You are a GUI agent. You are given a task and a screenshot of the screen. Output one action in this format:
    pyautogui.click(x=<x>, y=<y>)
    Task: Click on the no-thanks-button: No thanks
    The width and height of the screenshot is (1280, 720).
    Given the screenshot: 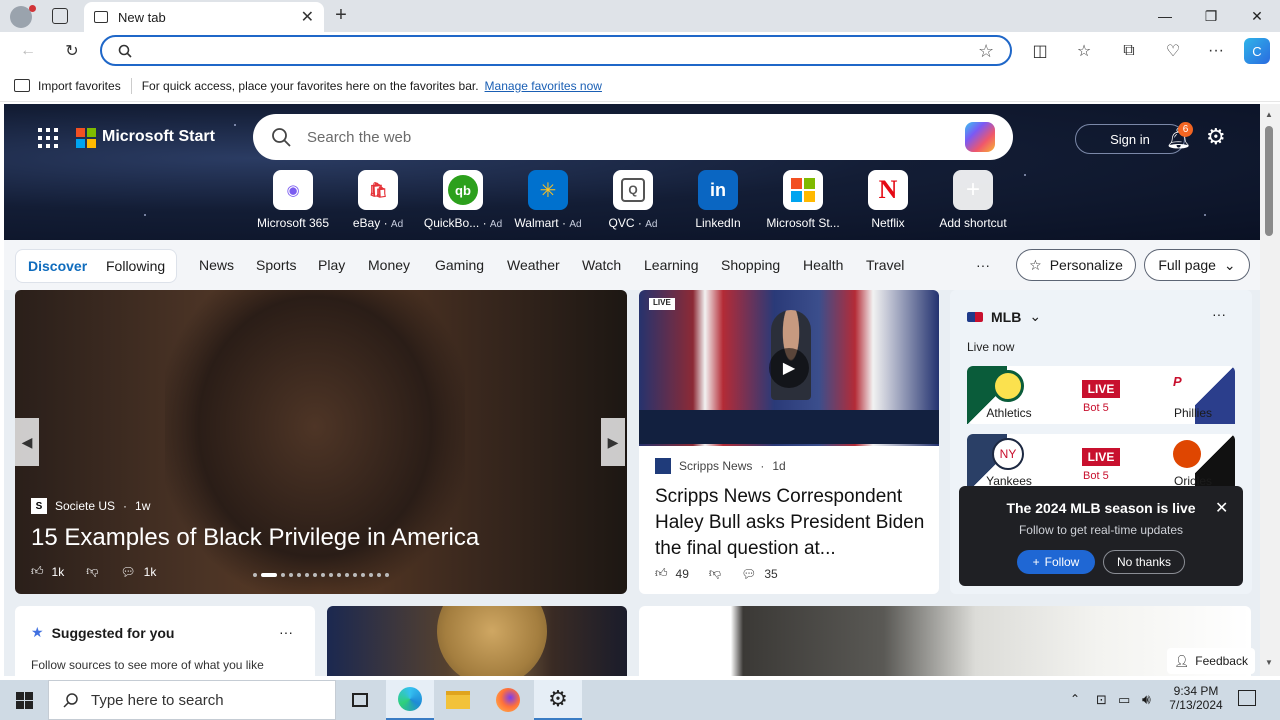 What is the action you would take?
    pyautogui.click(x=1144, y=562)
    